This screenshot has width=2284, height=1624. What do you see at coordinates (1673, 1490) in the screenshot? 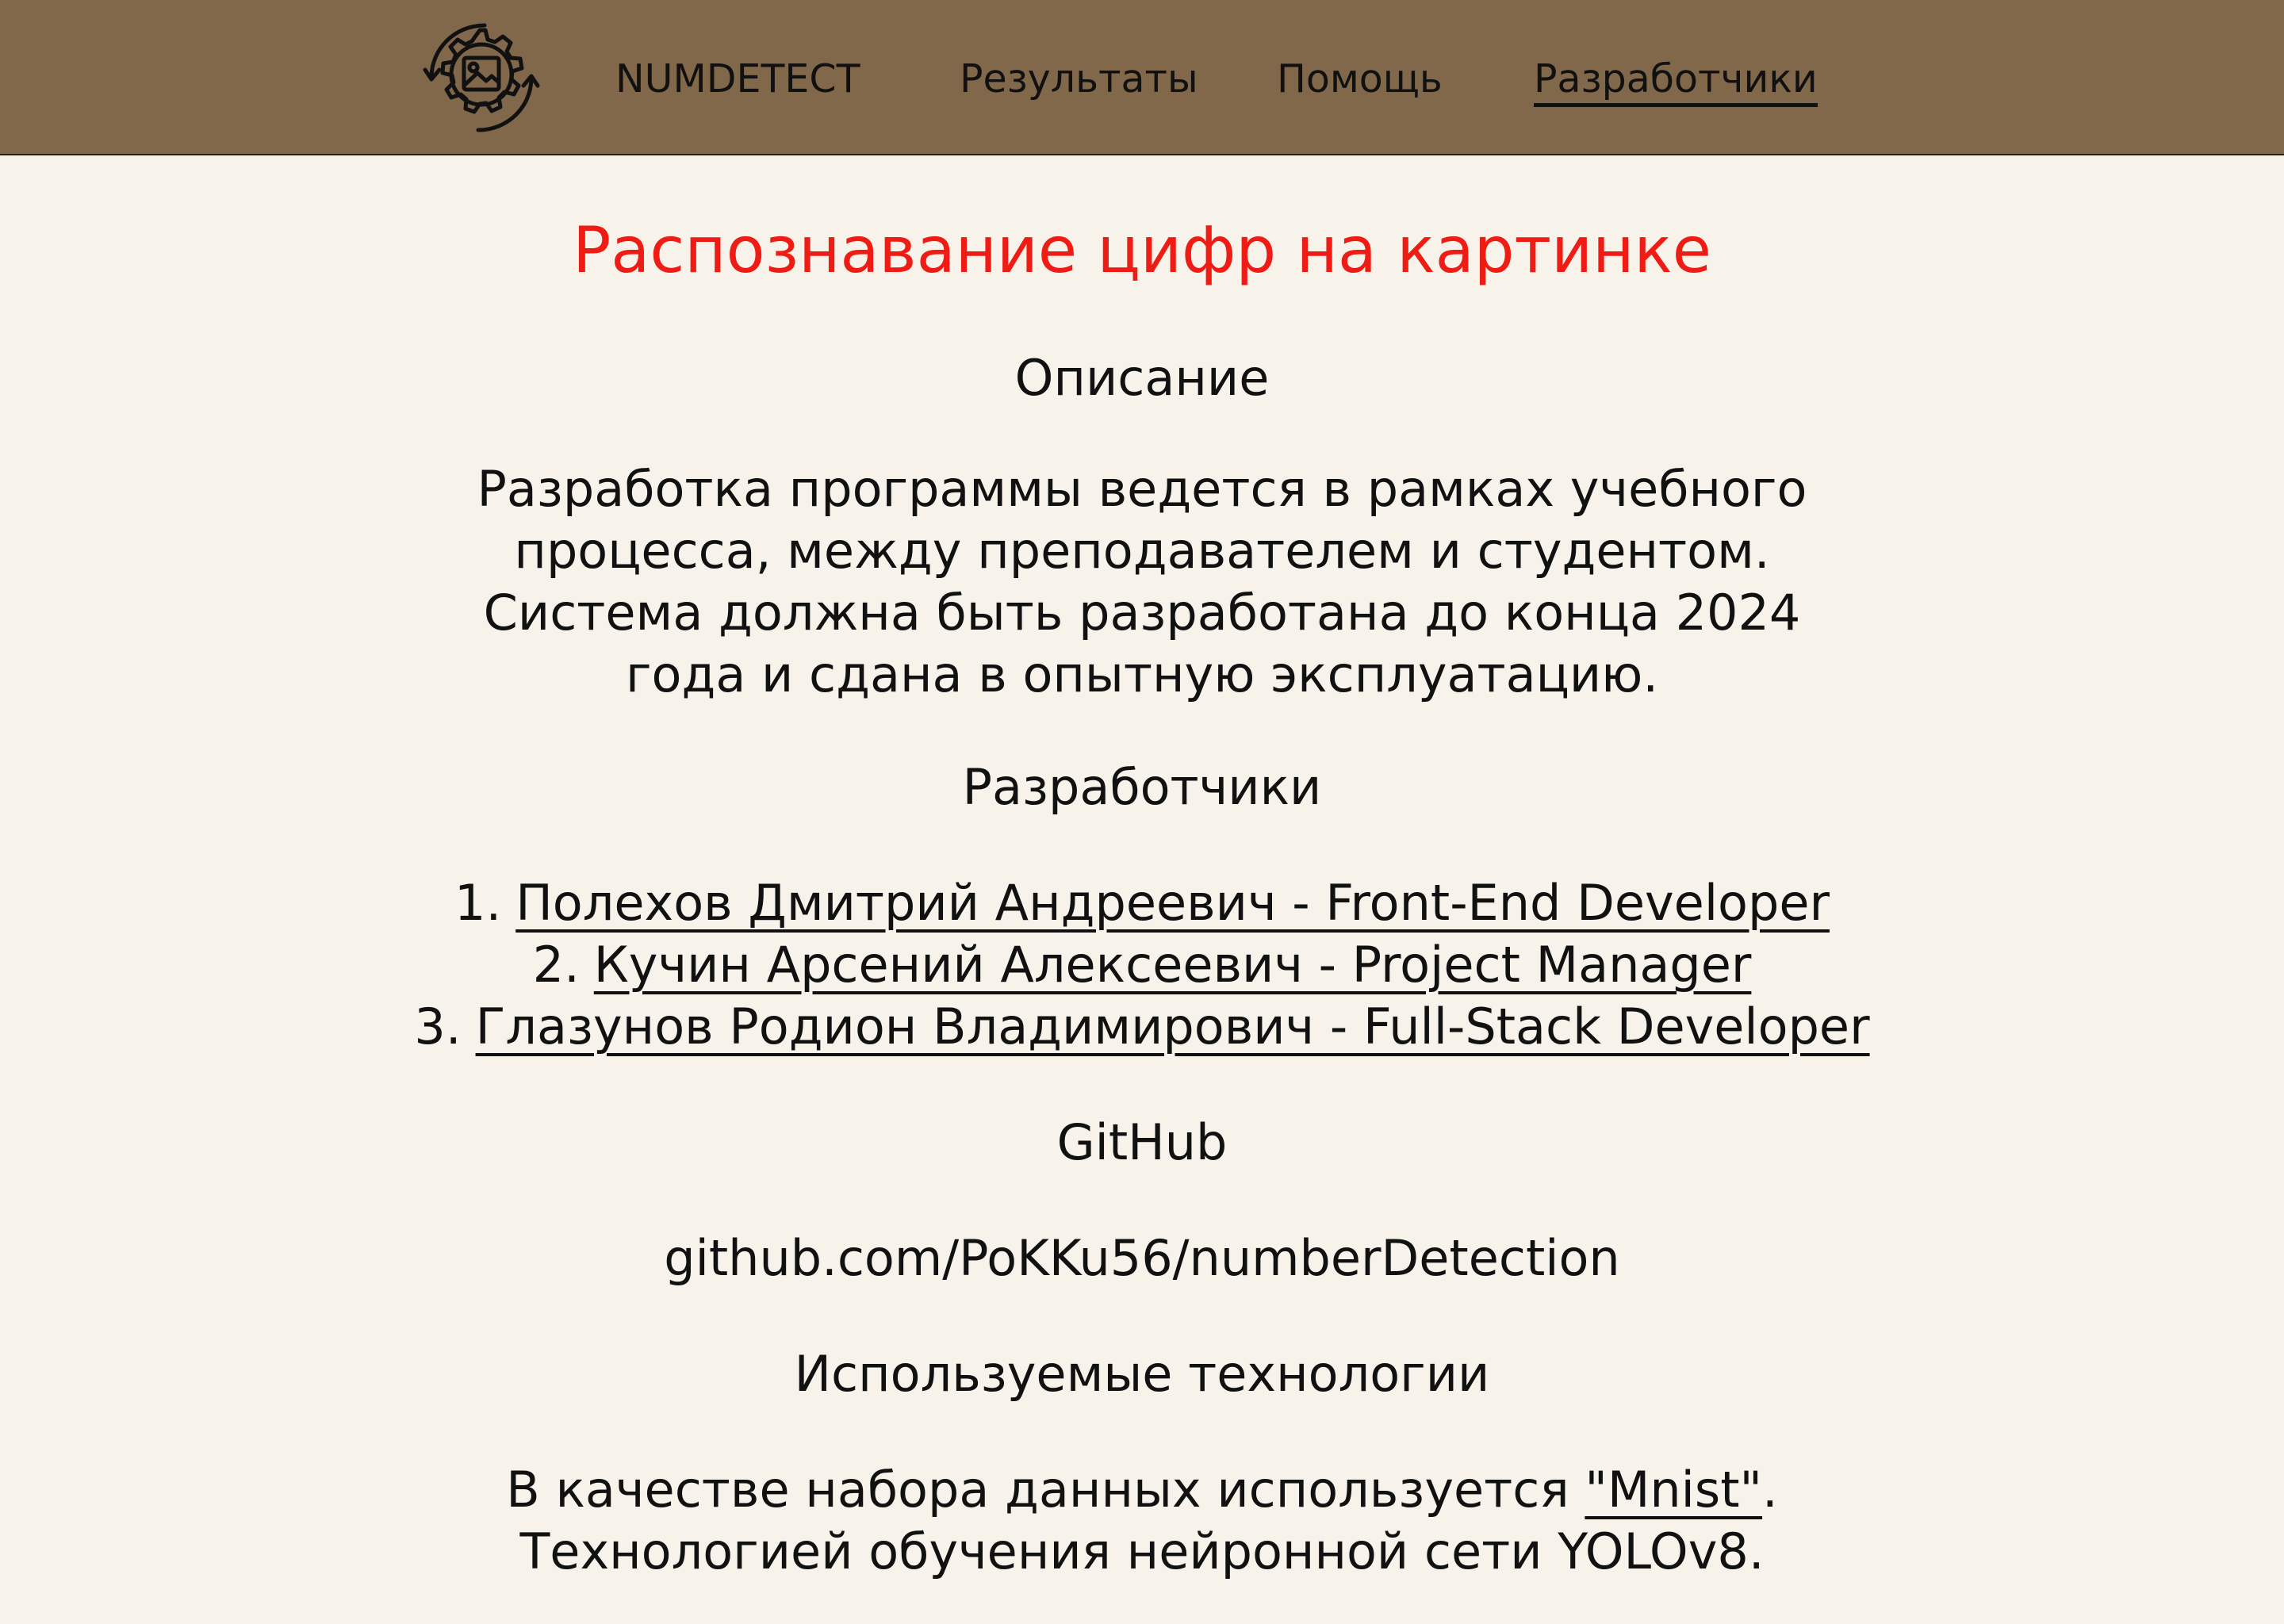
I see `dataset-link: "Mnist"` at bounding box center [1673, 1490].